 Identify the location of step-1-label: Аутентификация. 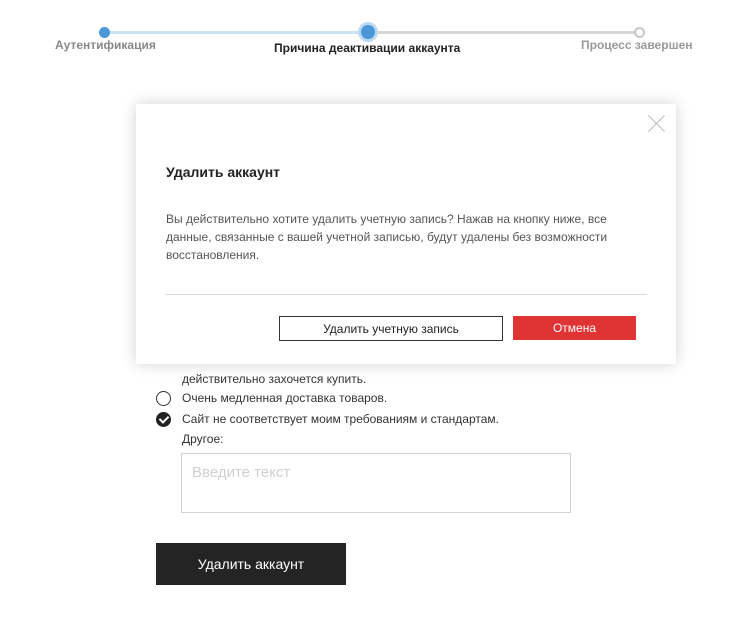
(105, 45).